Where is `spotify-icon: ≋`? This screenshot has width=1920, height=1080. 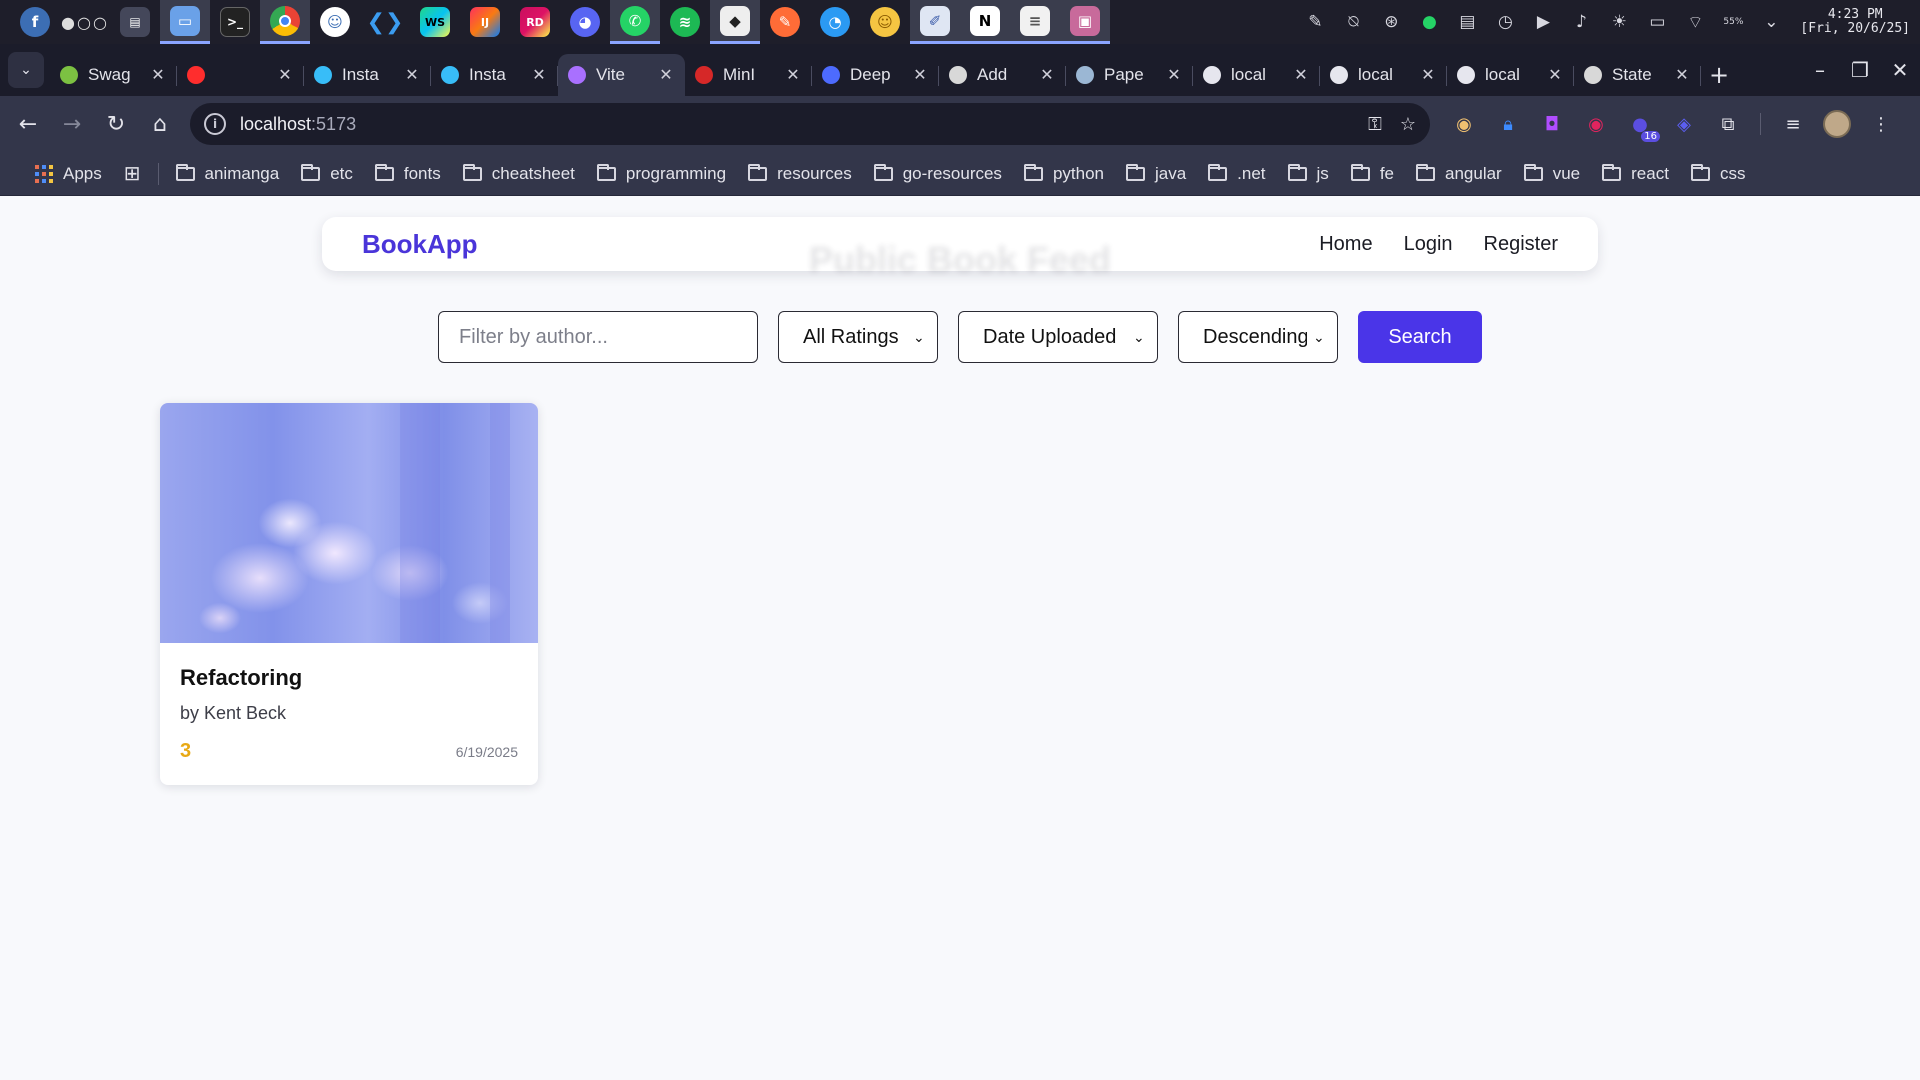
spotify-icon: ≋ is located at coordinates (685, 22).